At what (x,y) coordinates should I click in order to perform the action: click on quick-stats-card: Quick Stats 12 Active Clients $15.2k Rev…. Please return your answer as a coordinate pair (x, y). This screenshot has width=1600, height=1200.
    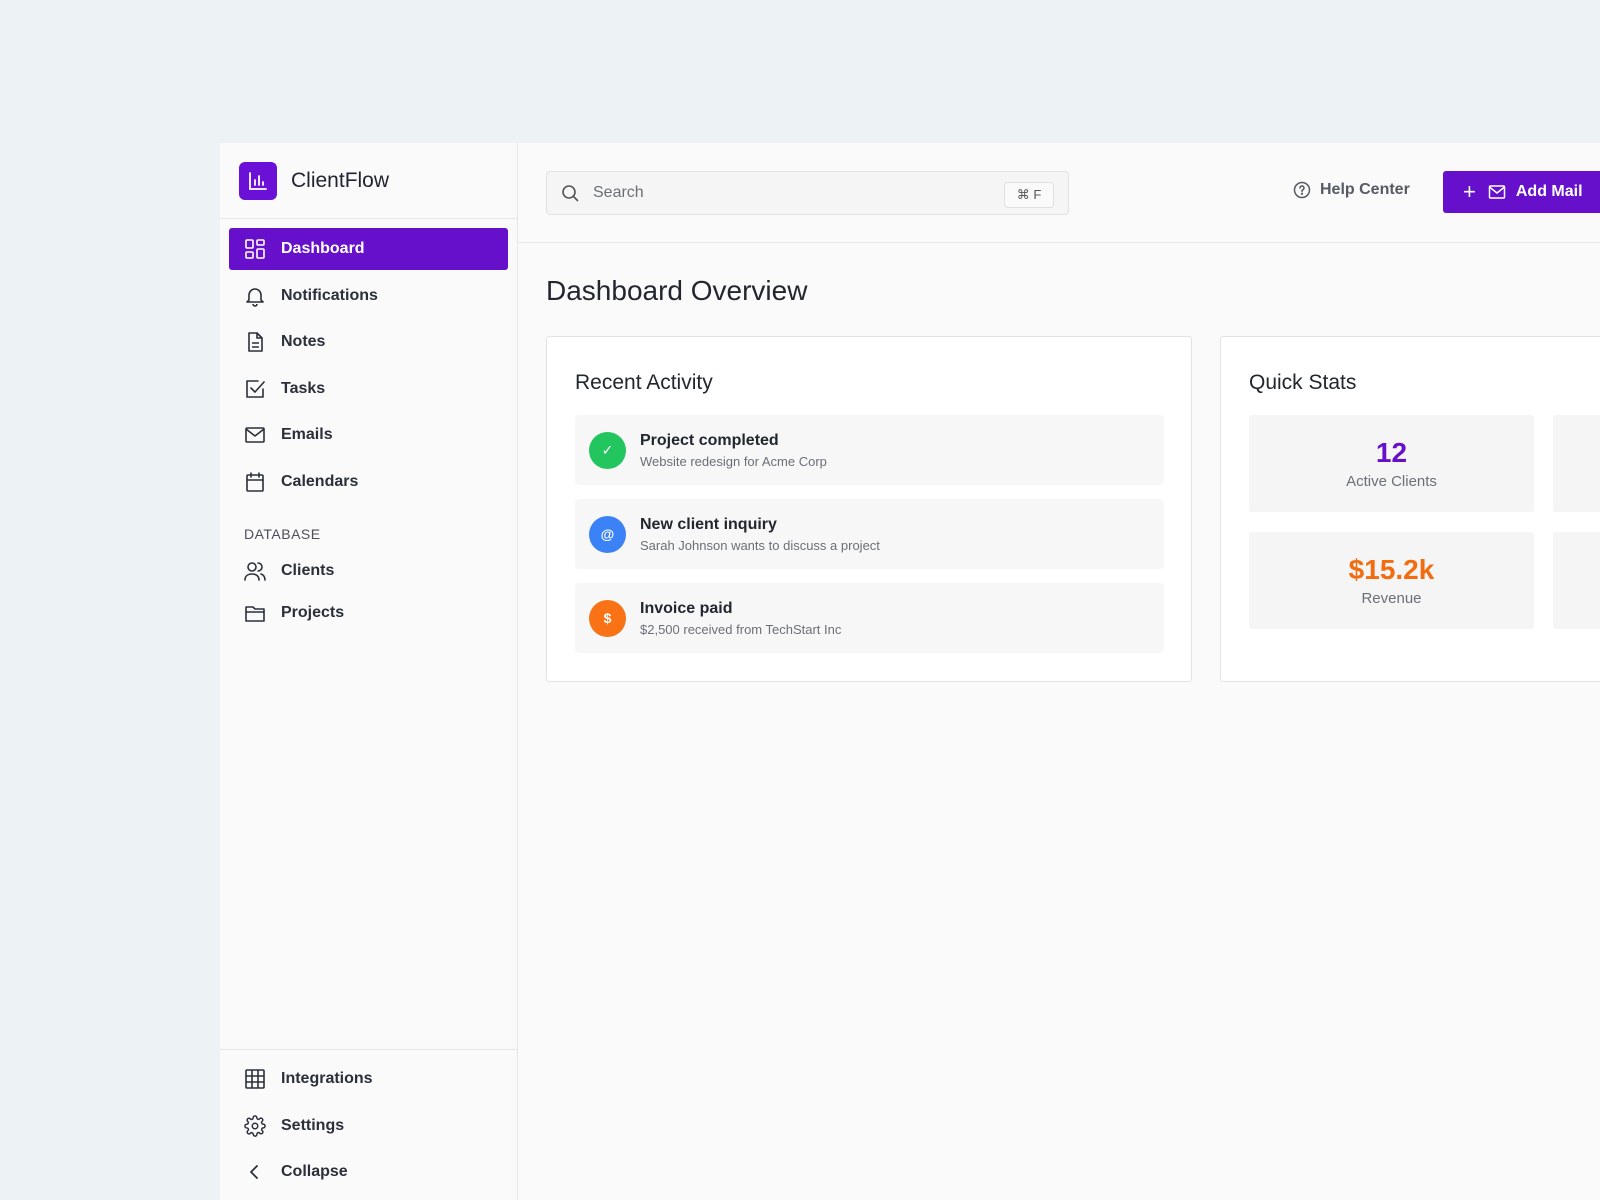
    Looking at the image, I should click on (1410, 509).